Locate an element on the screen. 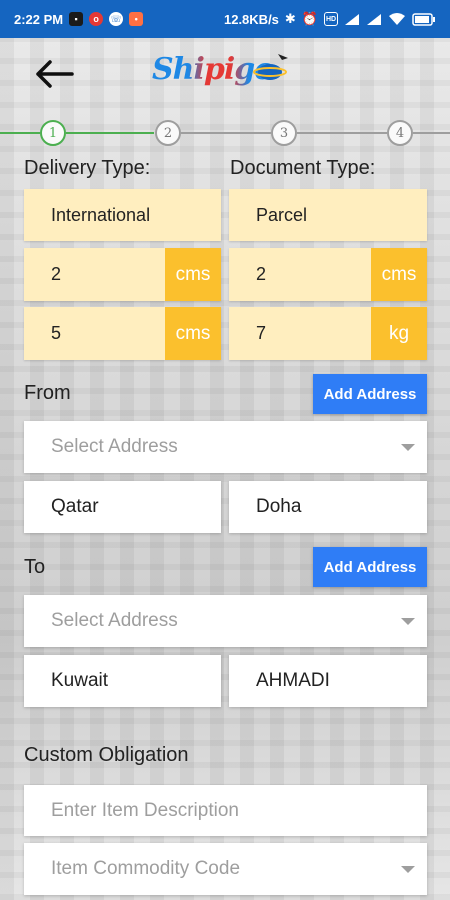  step-4: 4 is located at coordinates (400, 133).